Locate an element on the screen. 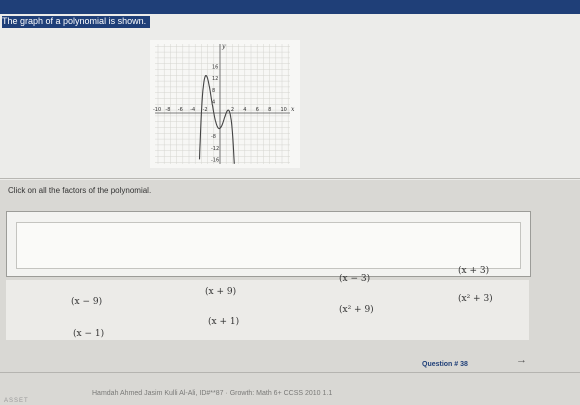 Image resolution: width=580 pixels, height=405 pixels. arrow-right-icon: → is located at coordinates (521, 360).